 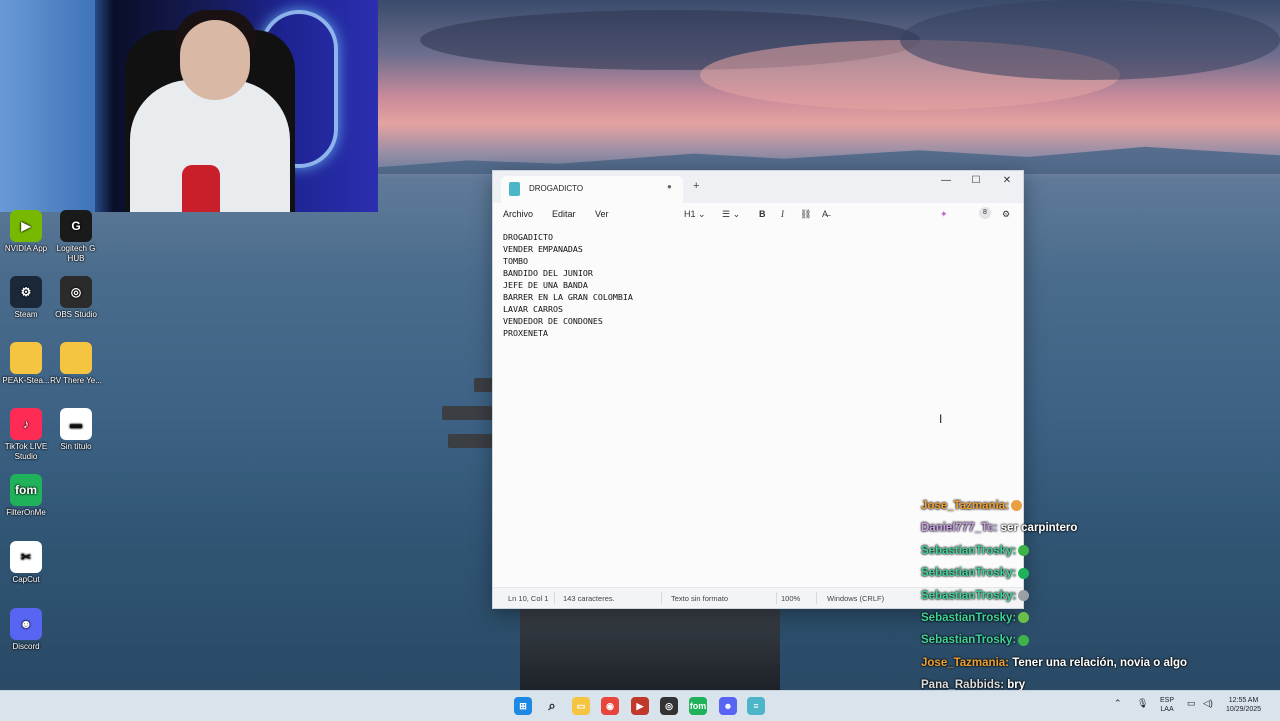 I want to click on cloud, so click(x=1090, y=40).